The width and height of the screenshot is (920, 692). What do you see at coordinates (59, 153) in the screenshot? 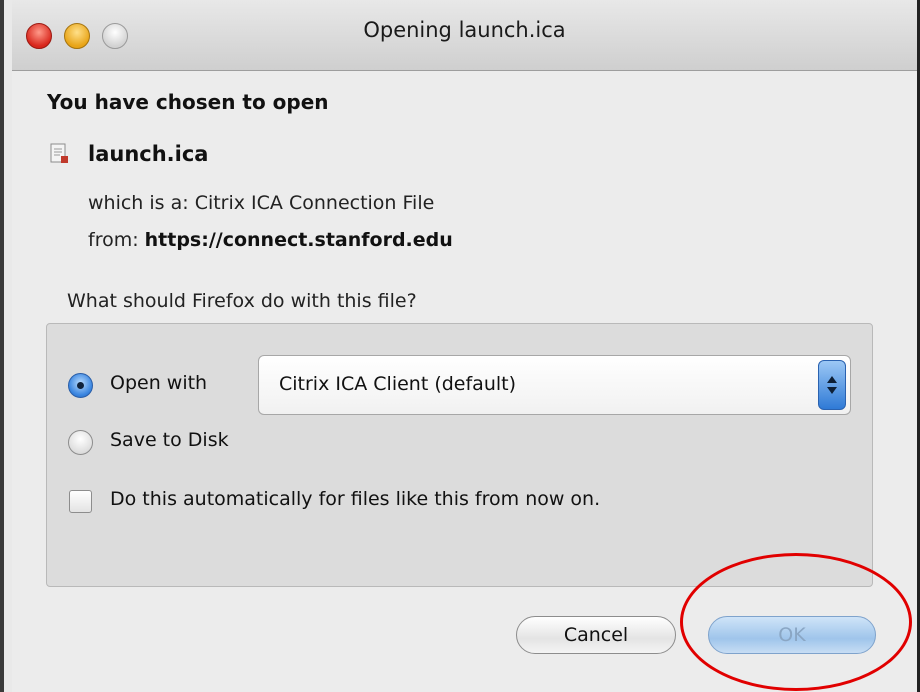
I see `file-icon` at bounding box center [59, 153].